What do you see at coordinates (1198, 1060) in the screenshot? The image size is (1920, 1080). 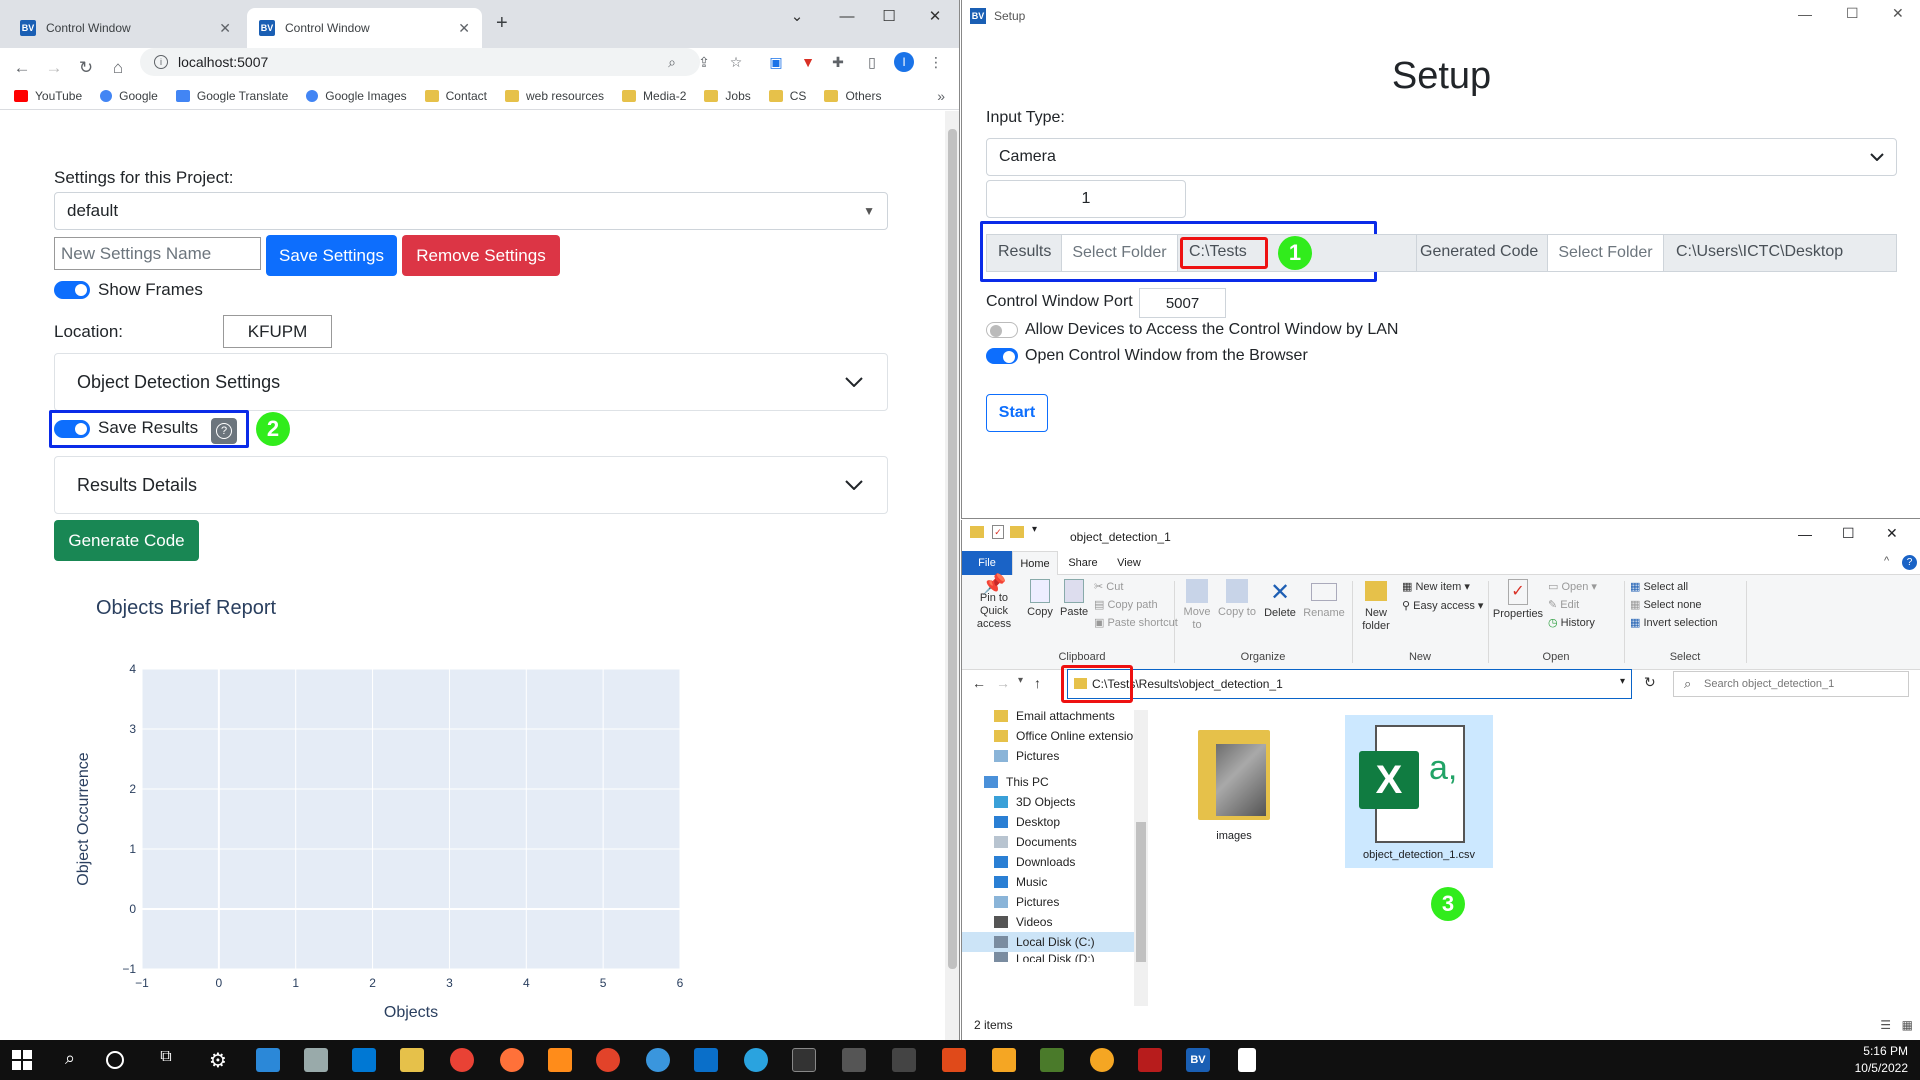 I see `bv-app-taskbar-icon: BV` at bounding box center [1198, 1060].